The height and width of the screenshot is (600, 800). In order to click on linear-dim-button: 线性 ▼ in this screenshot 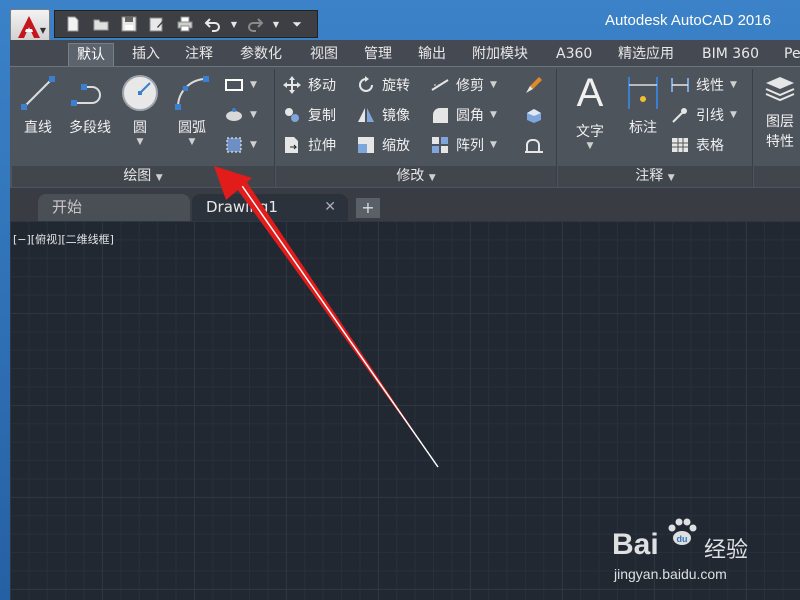, I will do `click(703, 85)`.